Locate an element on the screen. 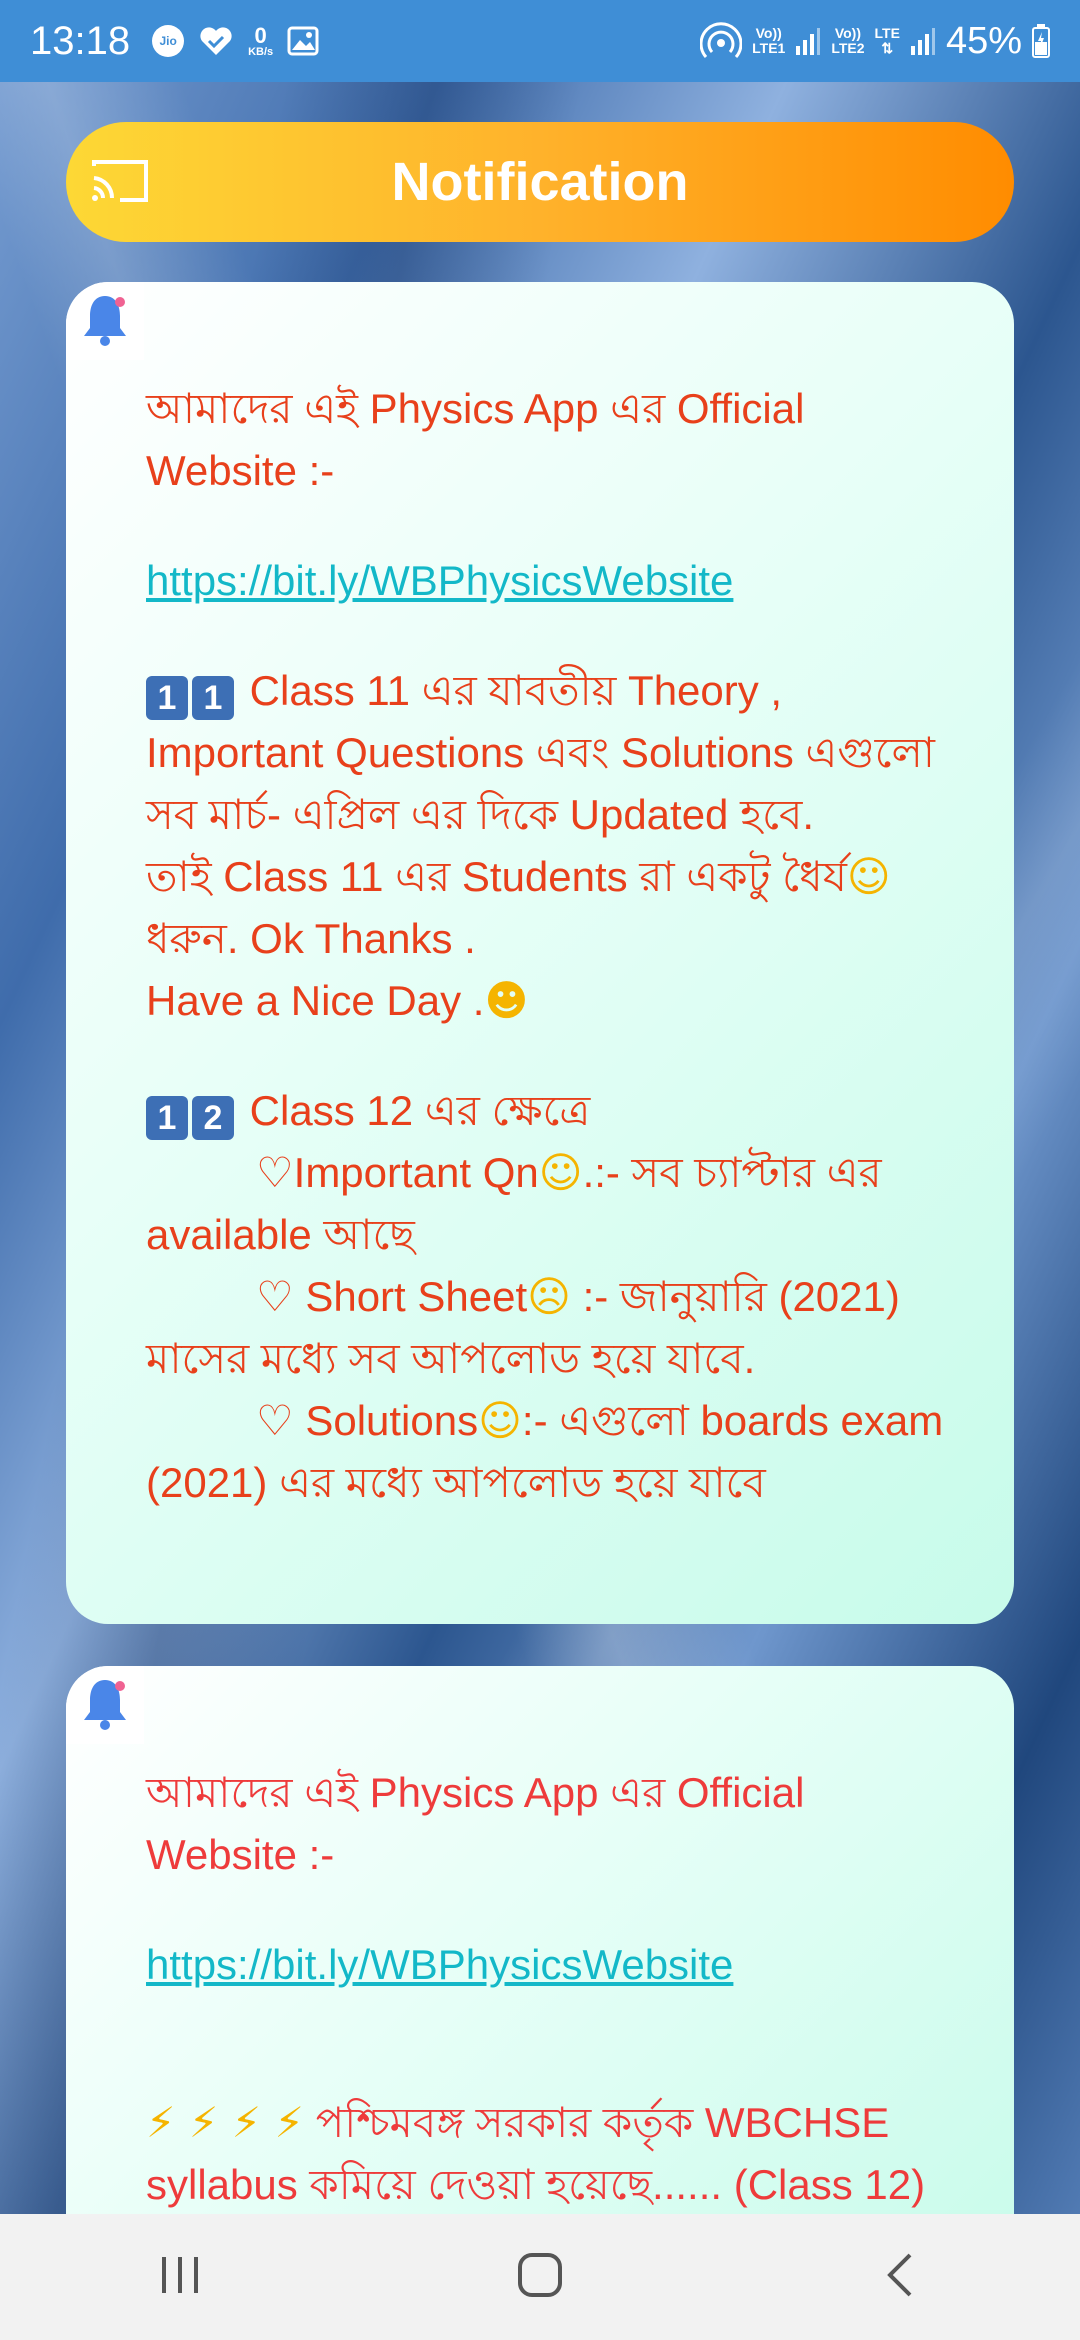  text-line: ♡ Solutions☺:- এগুলো boards exam is located at coordinates (574, 1421).